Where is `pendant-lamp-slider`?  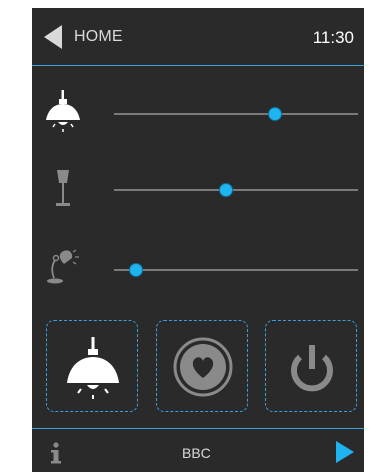
pendant-lamp-slider is located at coordinates (236, 114).